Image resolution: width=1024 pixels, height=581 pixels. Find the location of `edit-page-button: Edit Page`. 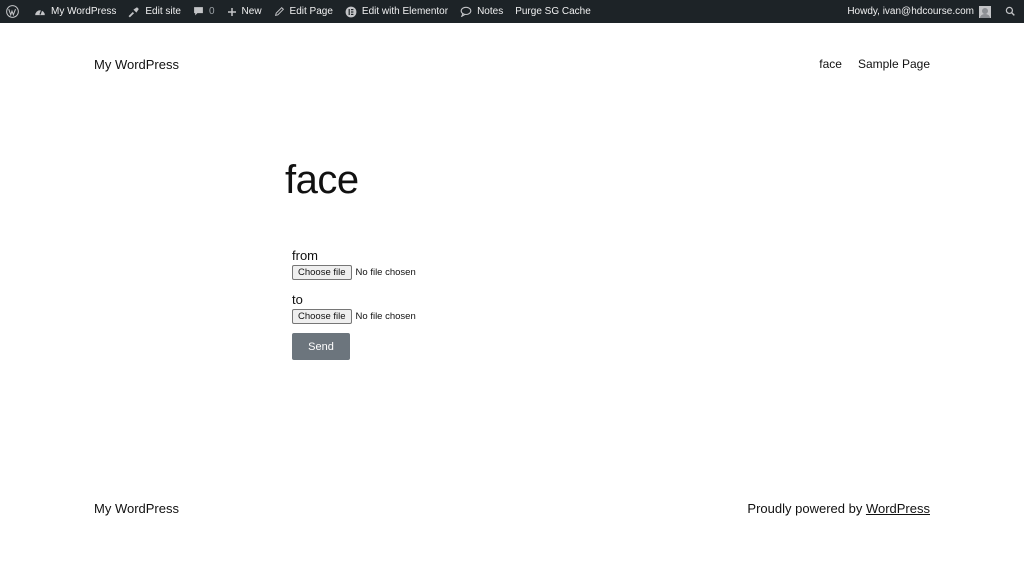

edit-page-button: Edit Page is located at coordinates (303, 11).